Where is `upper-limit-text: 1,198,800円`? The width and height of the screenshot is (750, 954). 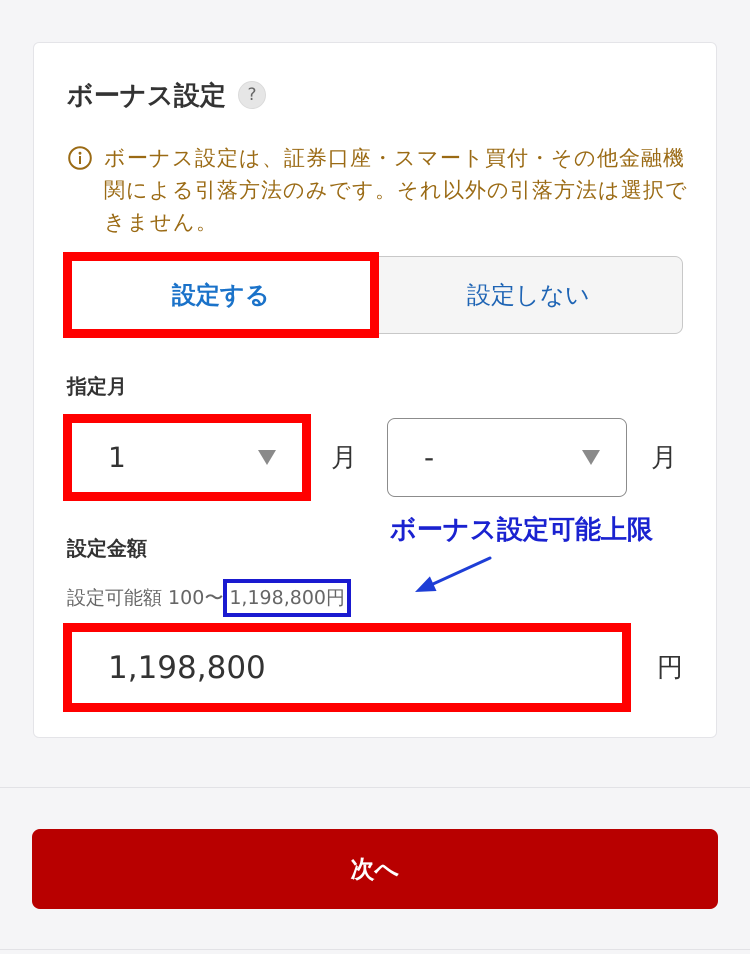 upper-limit-text: 1,198,800円 is located at coordinates (287, 598).